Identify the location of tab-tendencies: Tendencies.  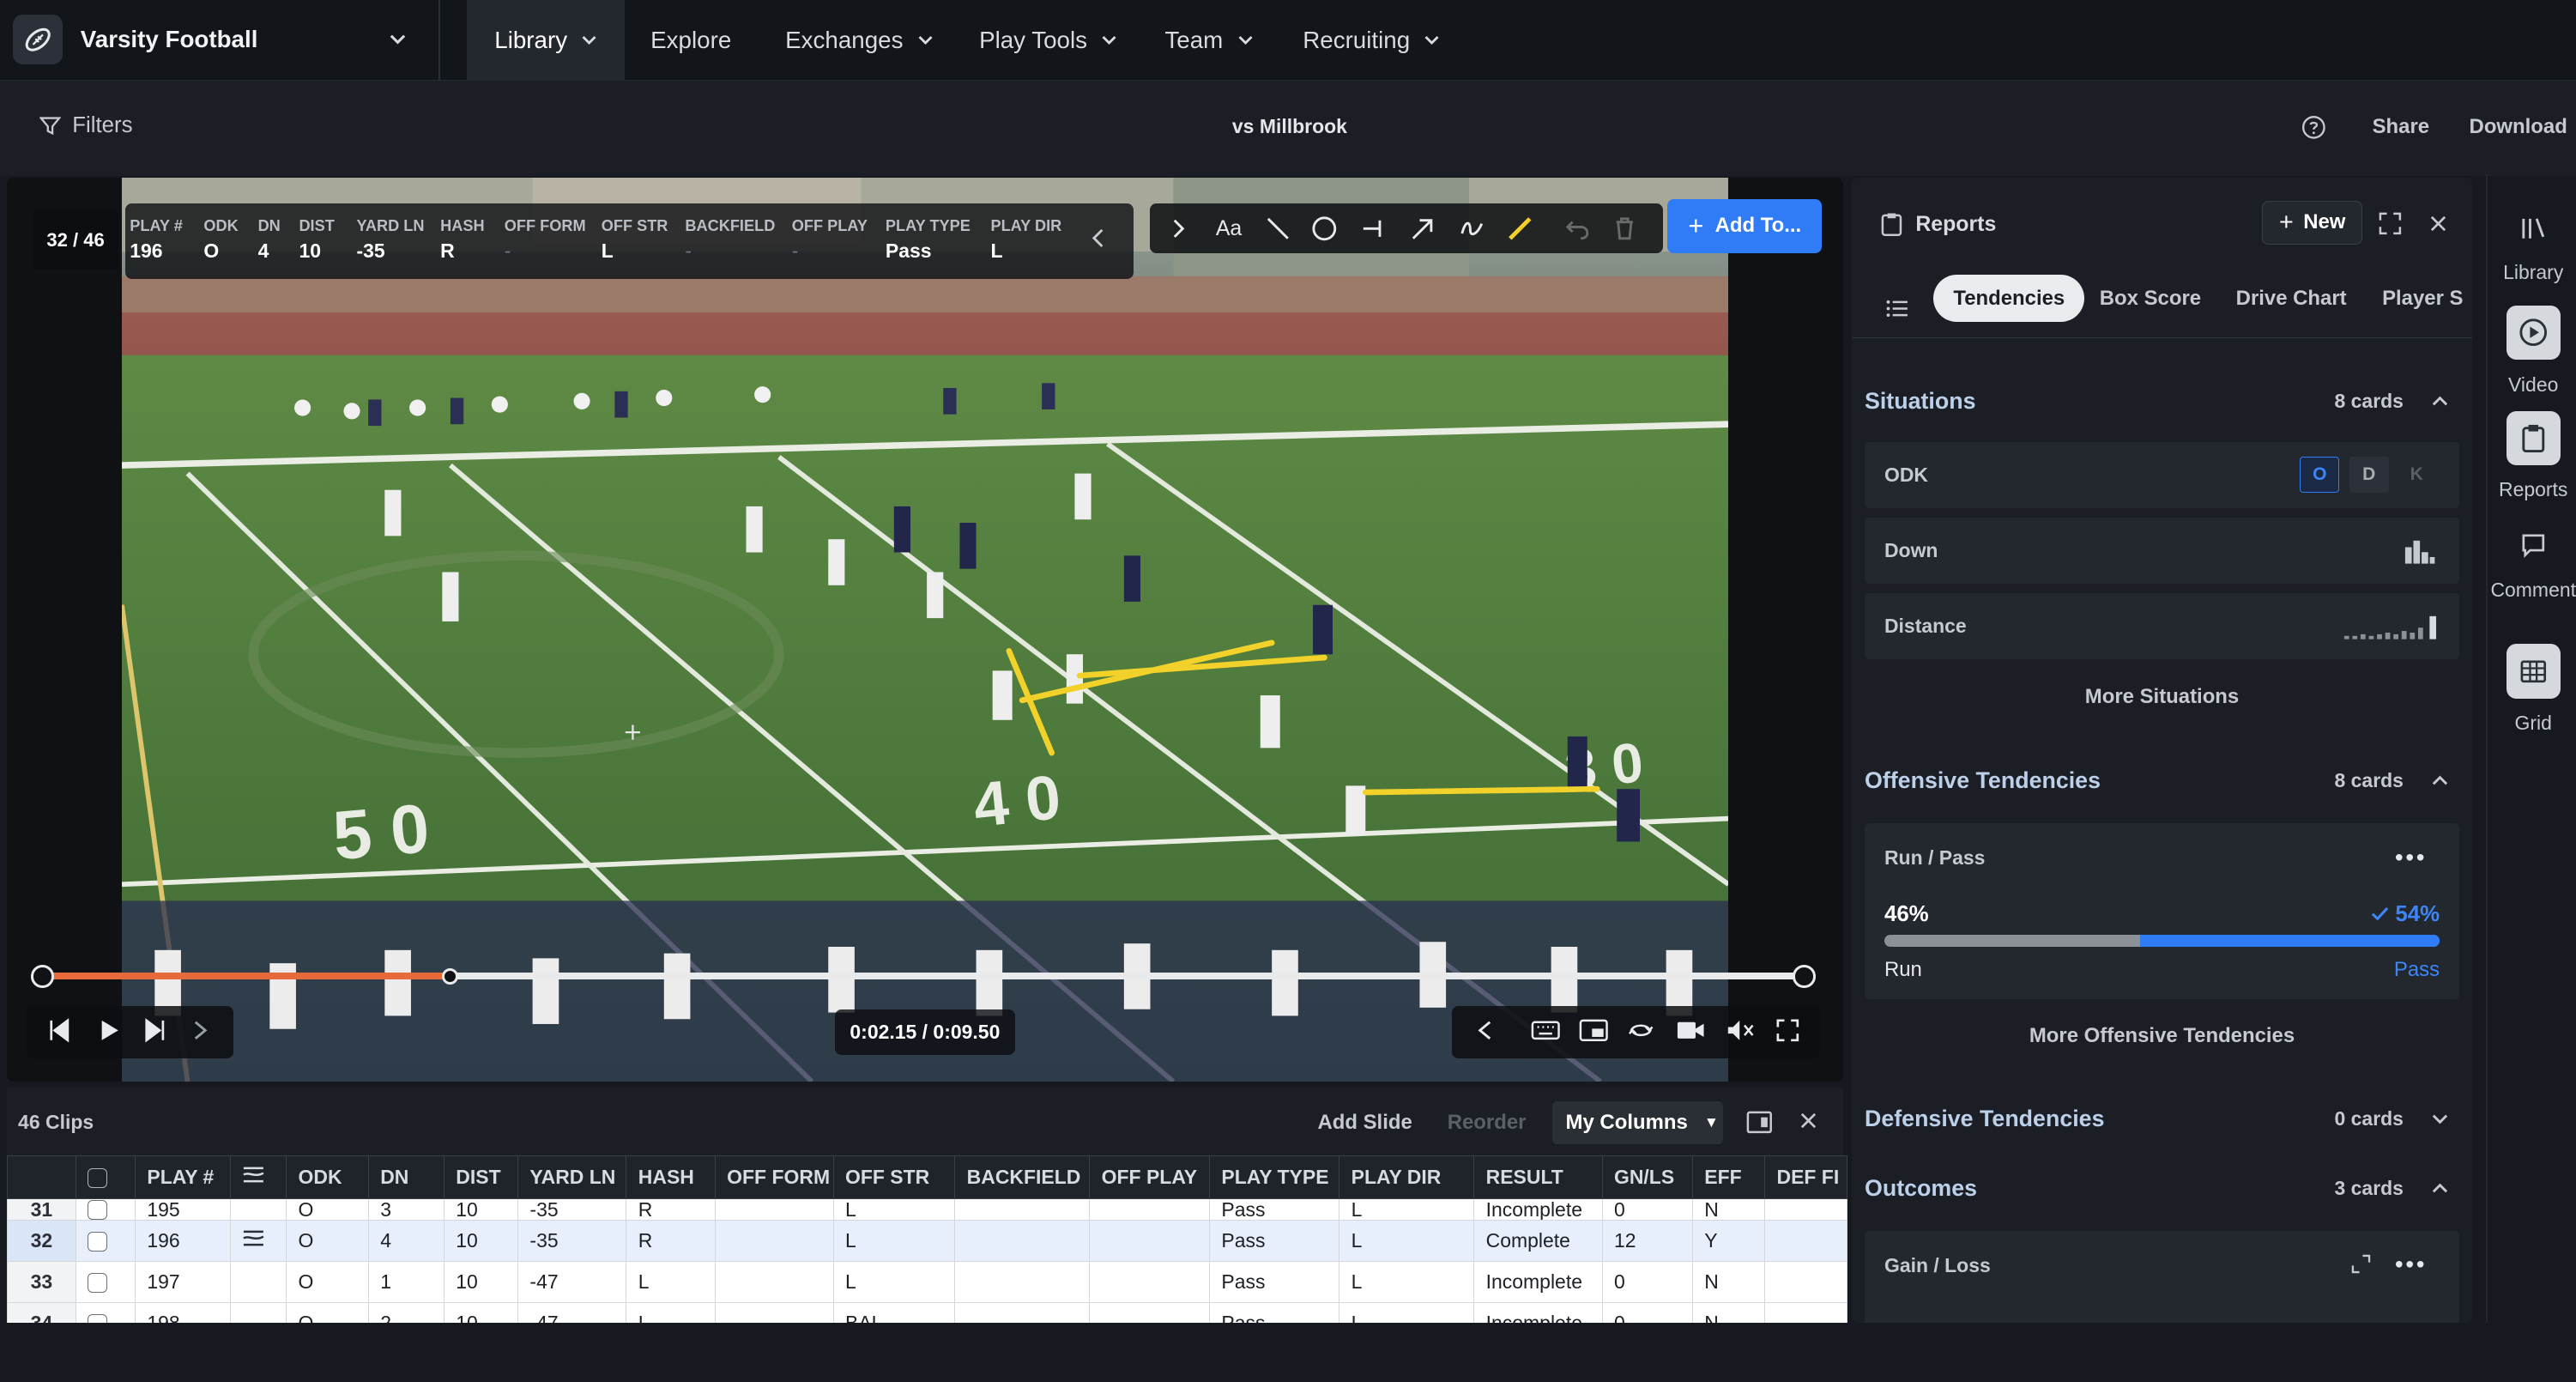
(2009, 298).